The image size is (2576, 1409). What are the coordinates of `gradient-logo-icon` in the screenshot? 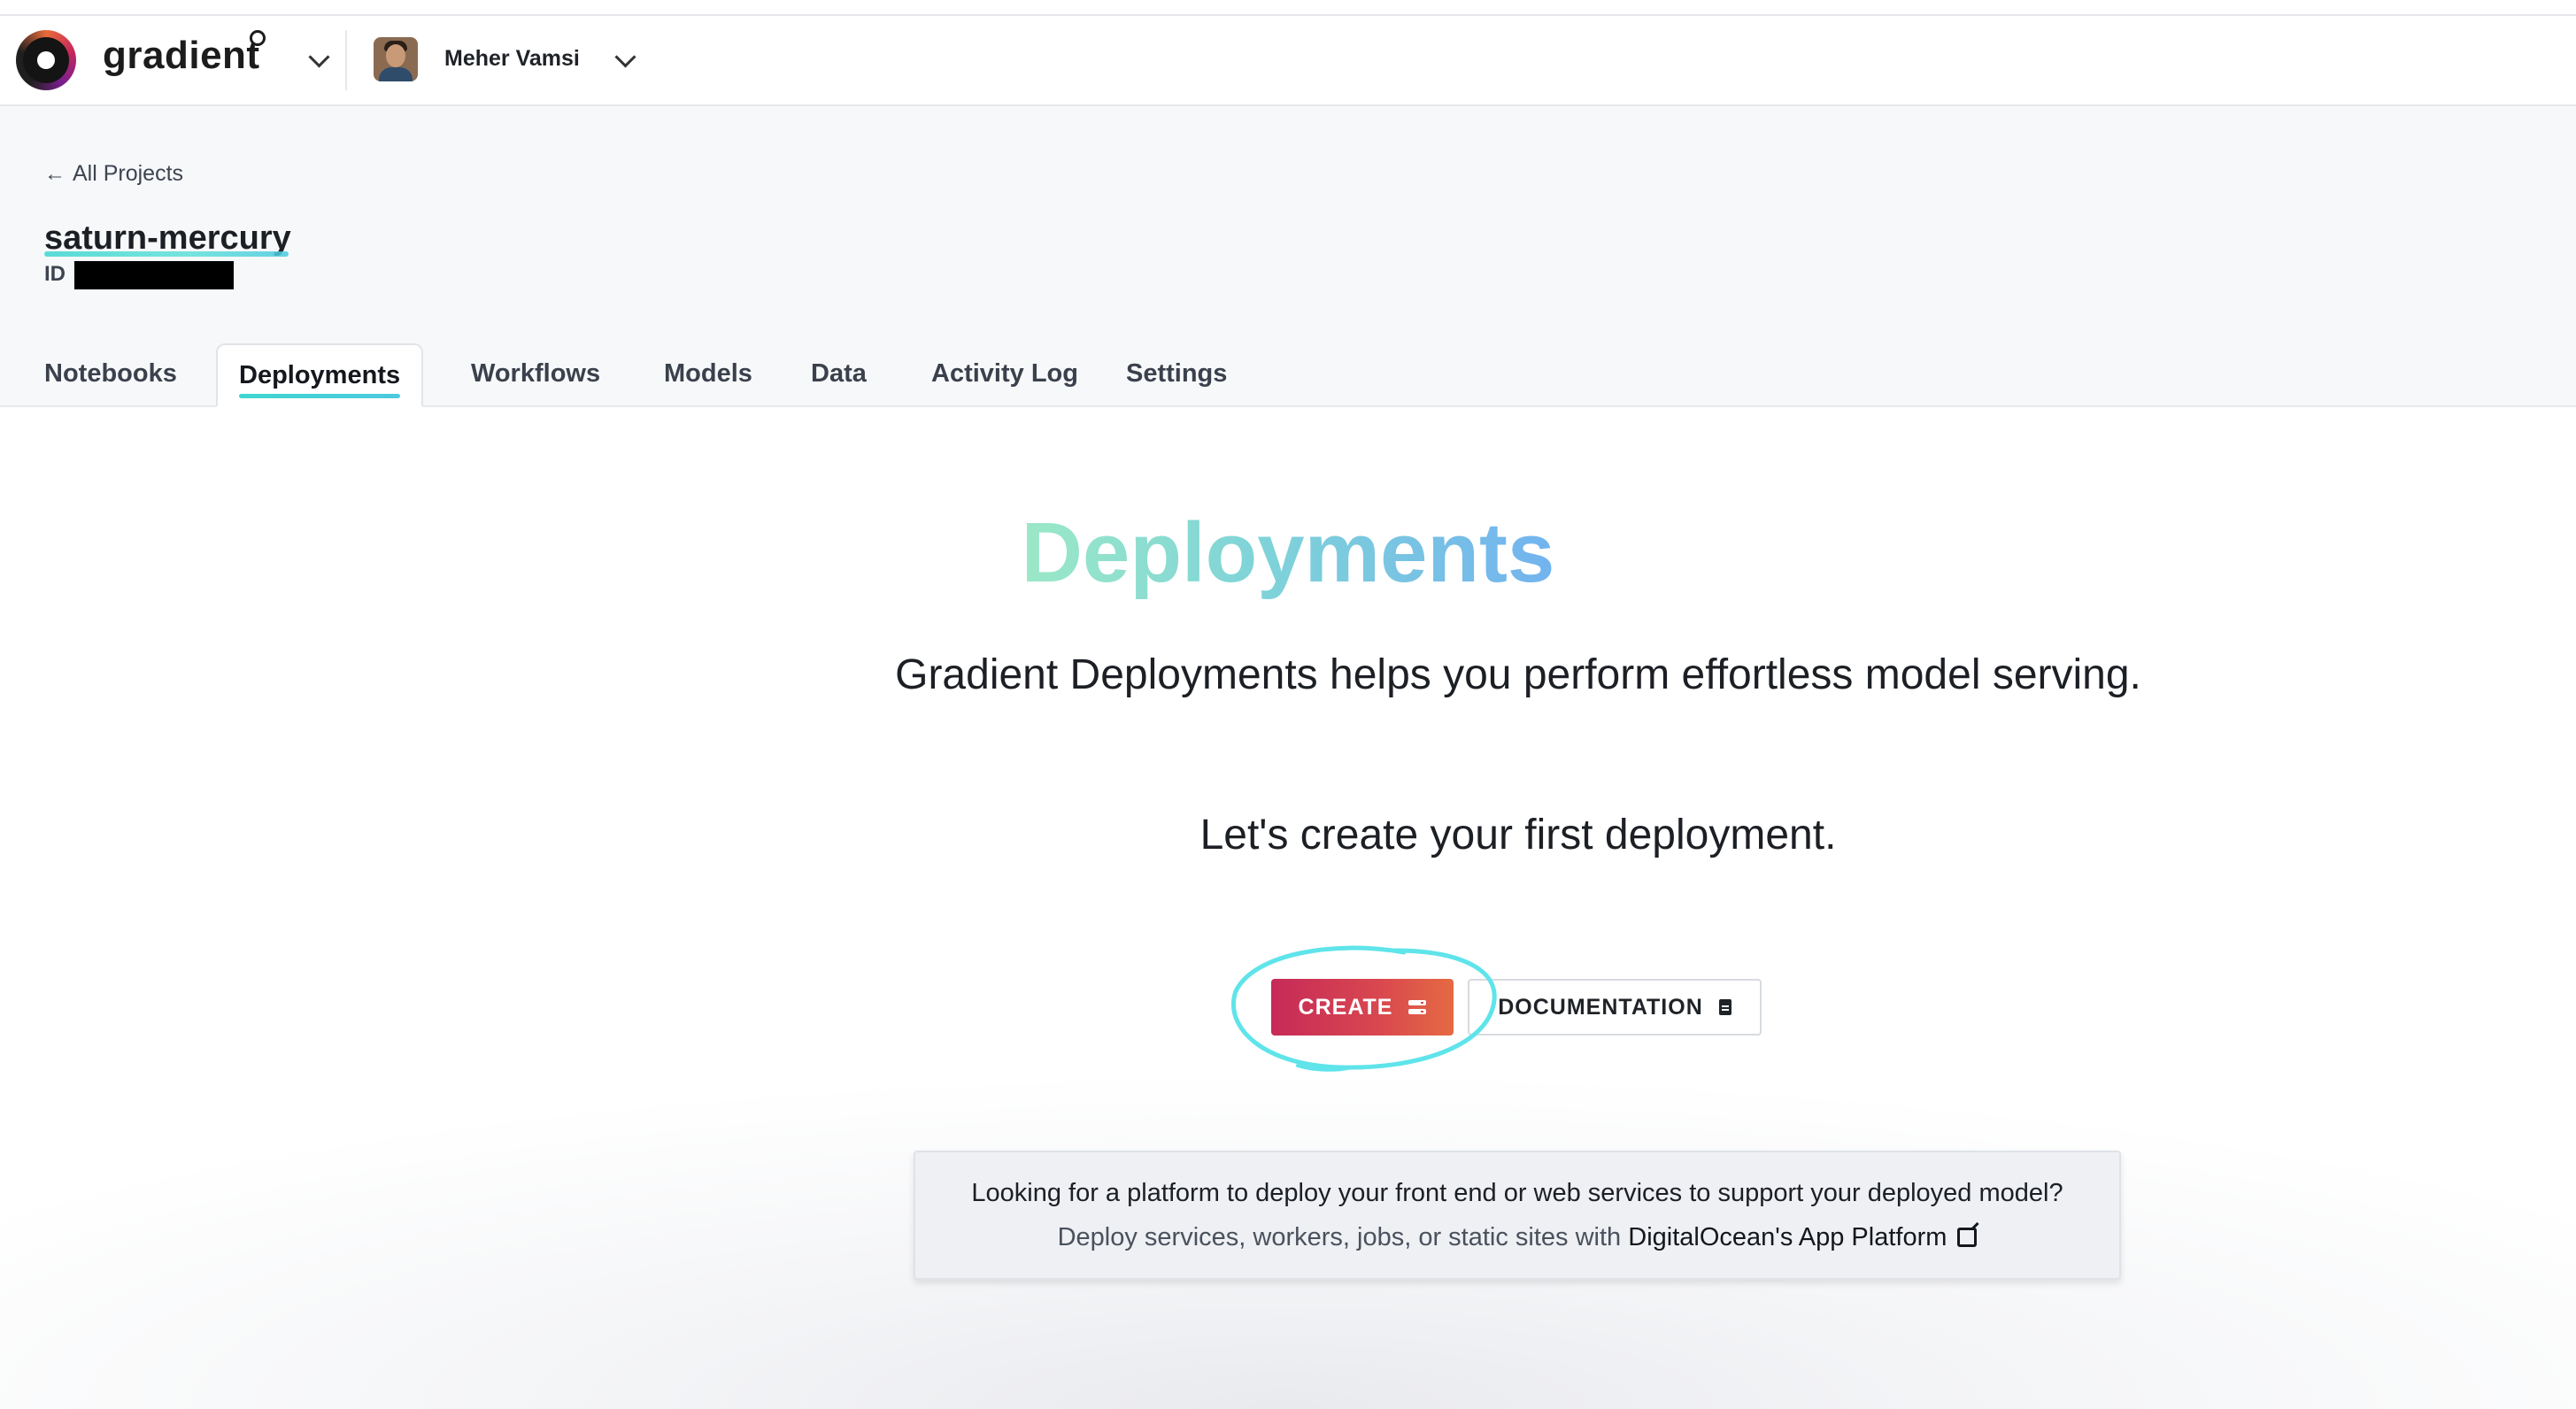 It's located at (46, 60).